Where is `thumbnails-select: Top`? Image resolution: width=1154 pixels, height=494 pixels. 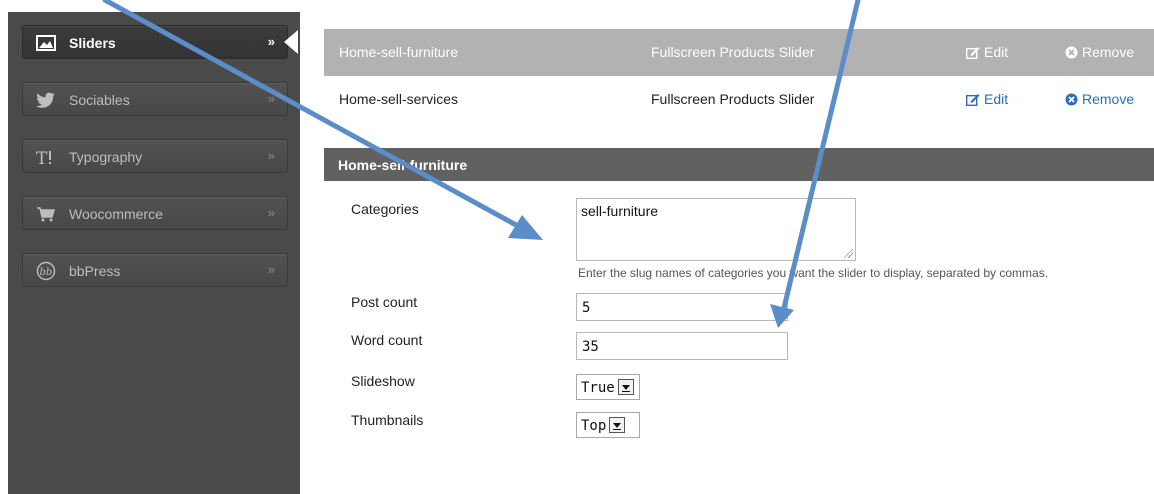
thumbnails-select: Top is located at coordinates (608, 425).